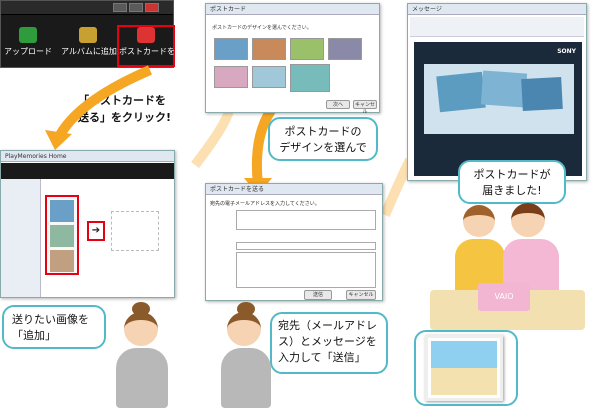 The width and height of the screenshot is (591, 413). I want to click on send-window-title: ポストカードを送る, so click(294, 189).